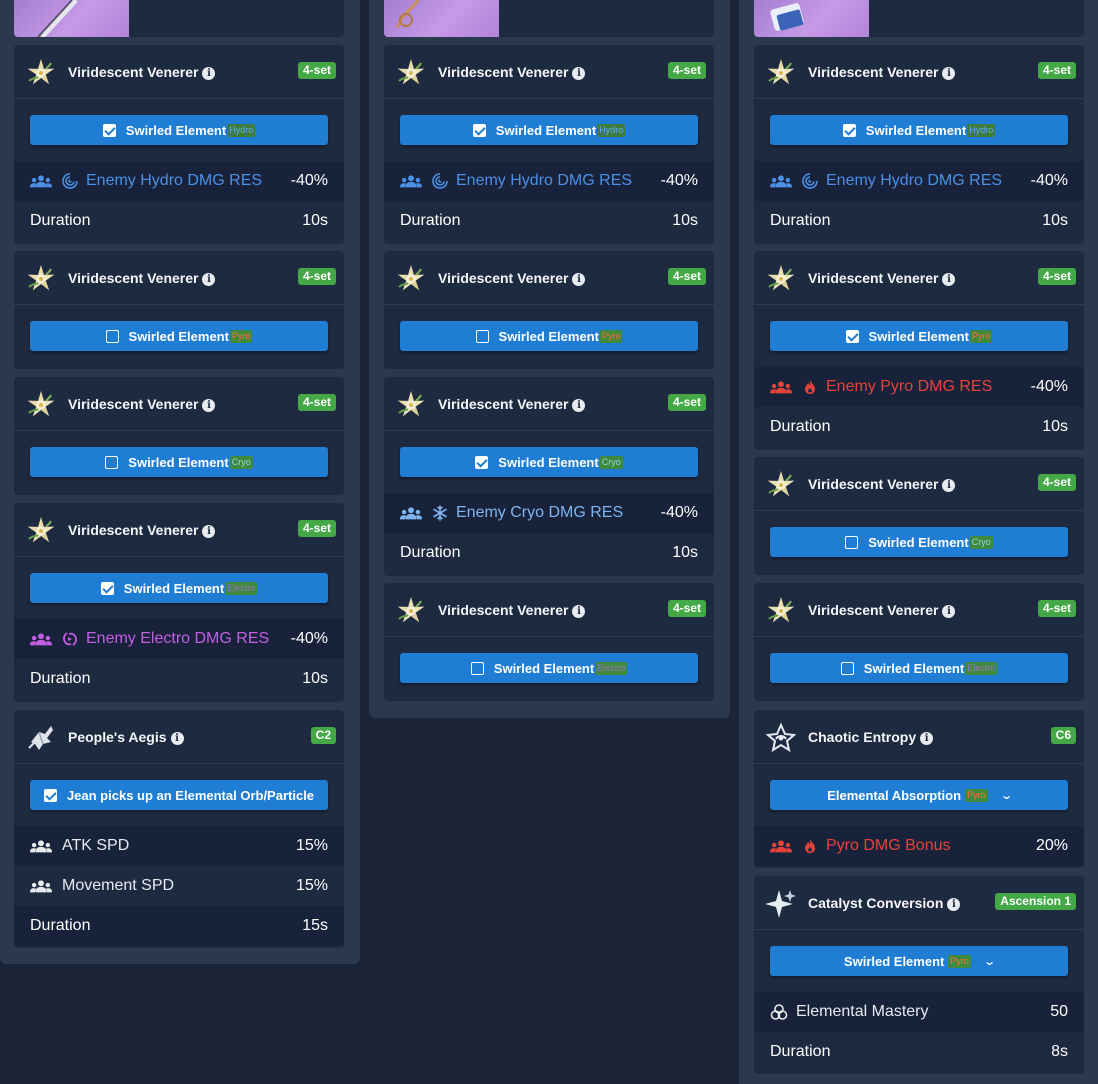 The height and width of the screenshot is (1084, 1098). I want to click on constellation-badge: C6, so click(1063, 735).